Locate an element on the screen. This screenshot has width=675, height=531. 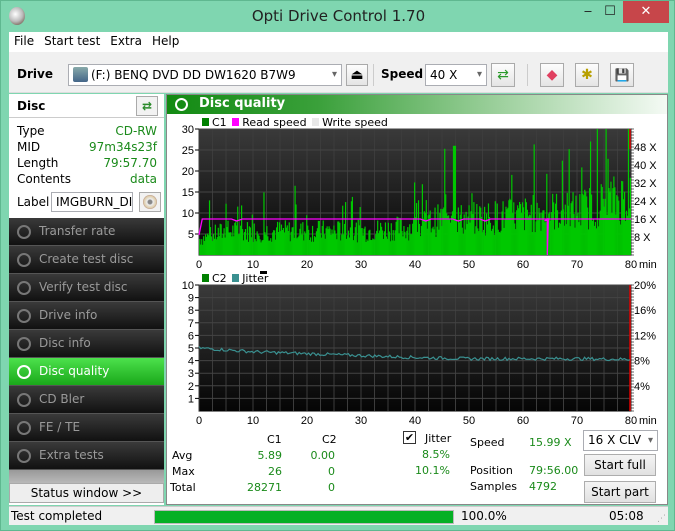
sidebar-item-extra-tests: Extra tests is located at coordinates (86, 456).